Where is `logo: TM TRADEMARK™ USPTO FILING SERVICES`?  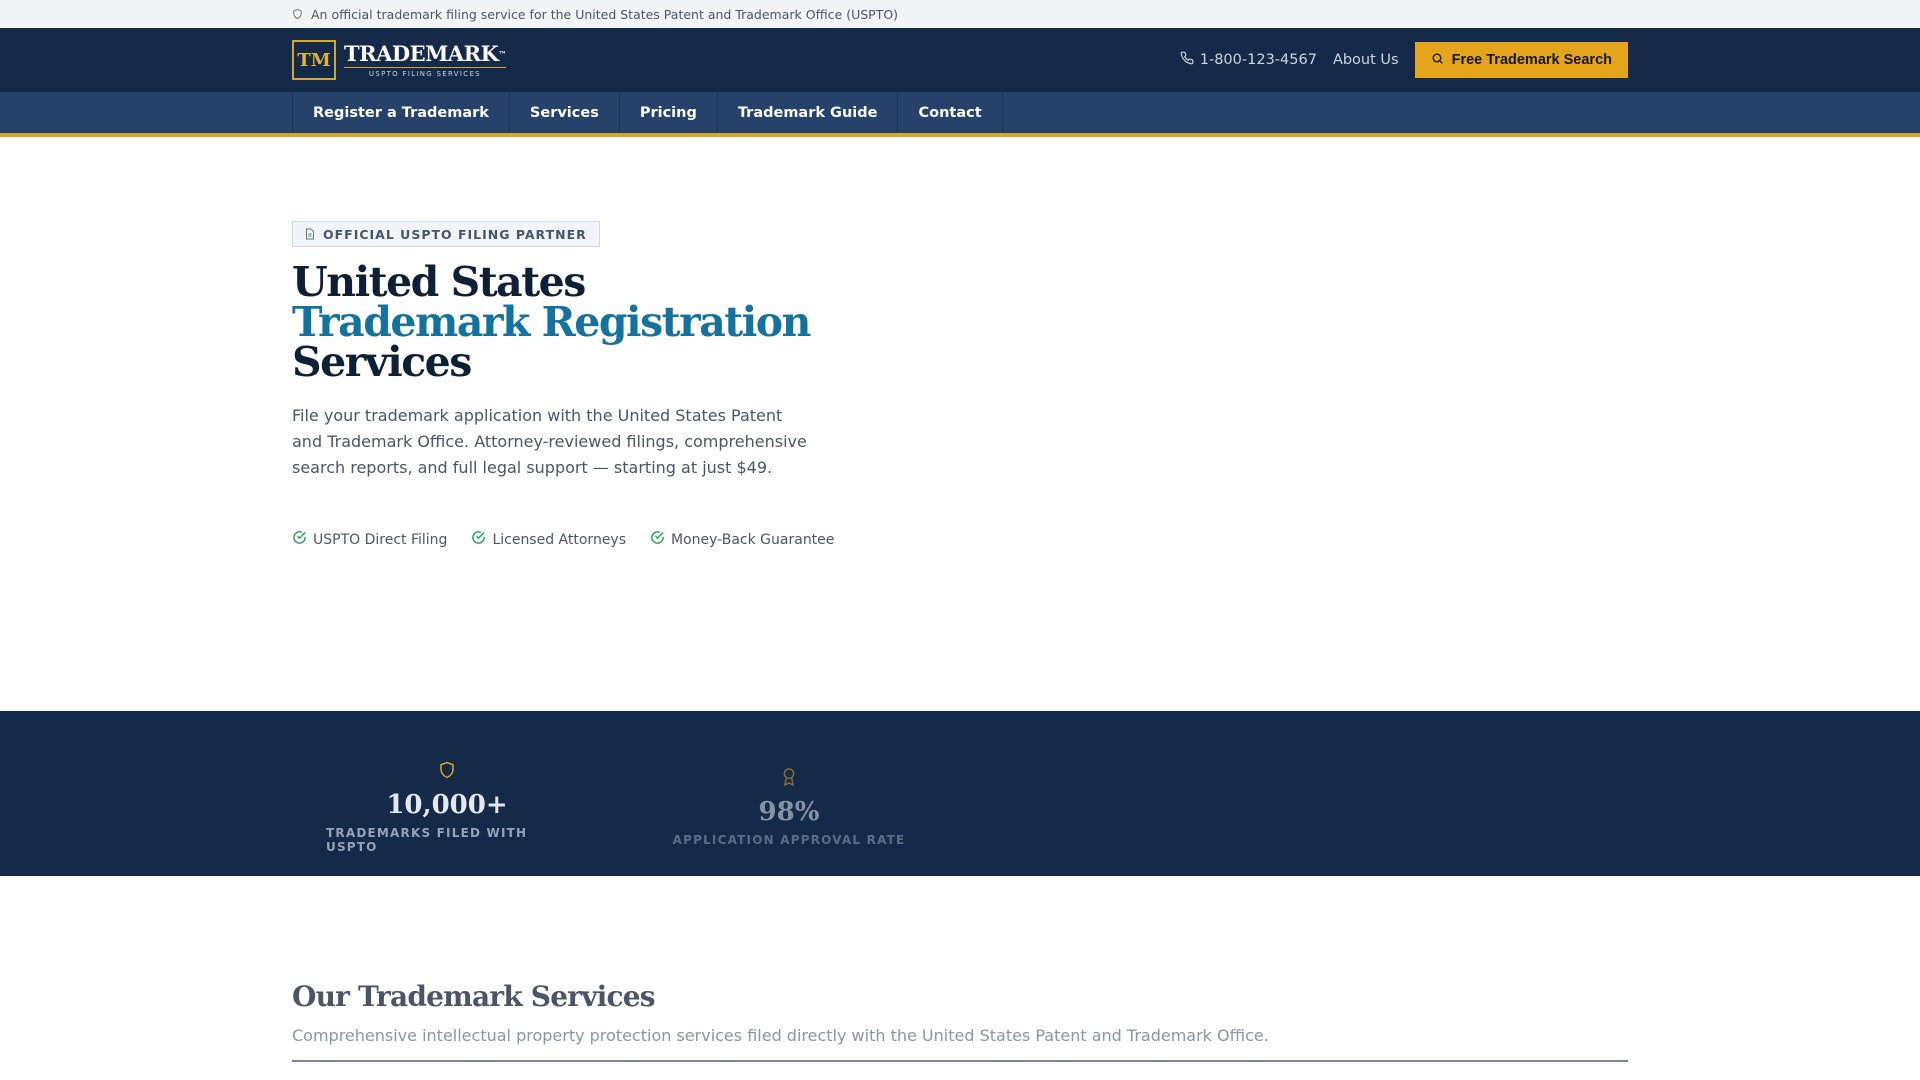 logo: TM TRADEMARK™ USPTO FILING SERVICES is located at coordinates (399, 60).